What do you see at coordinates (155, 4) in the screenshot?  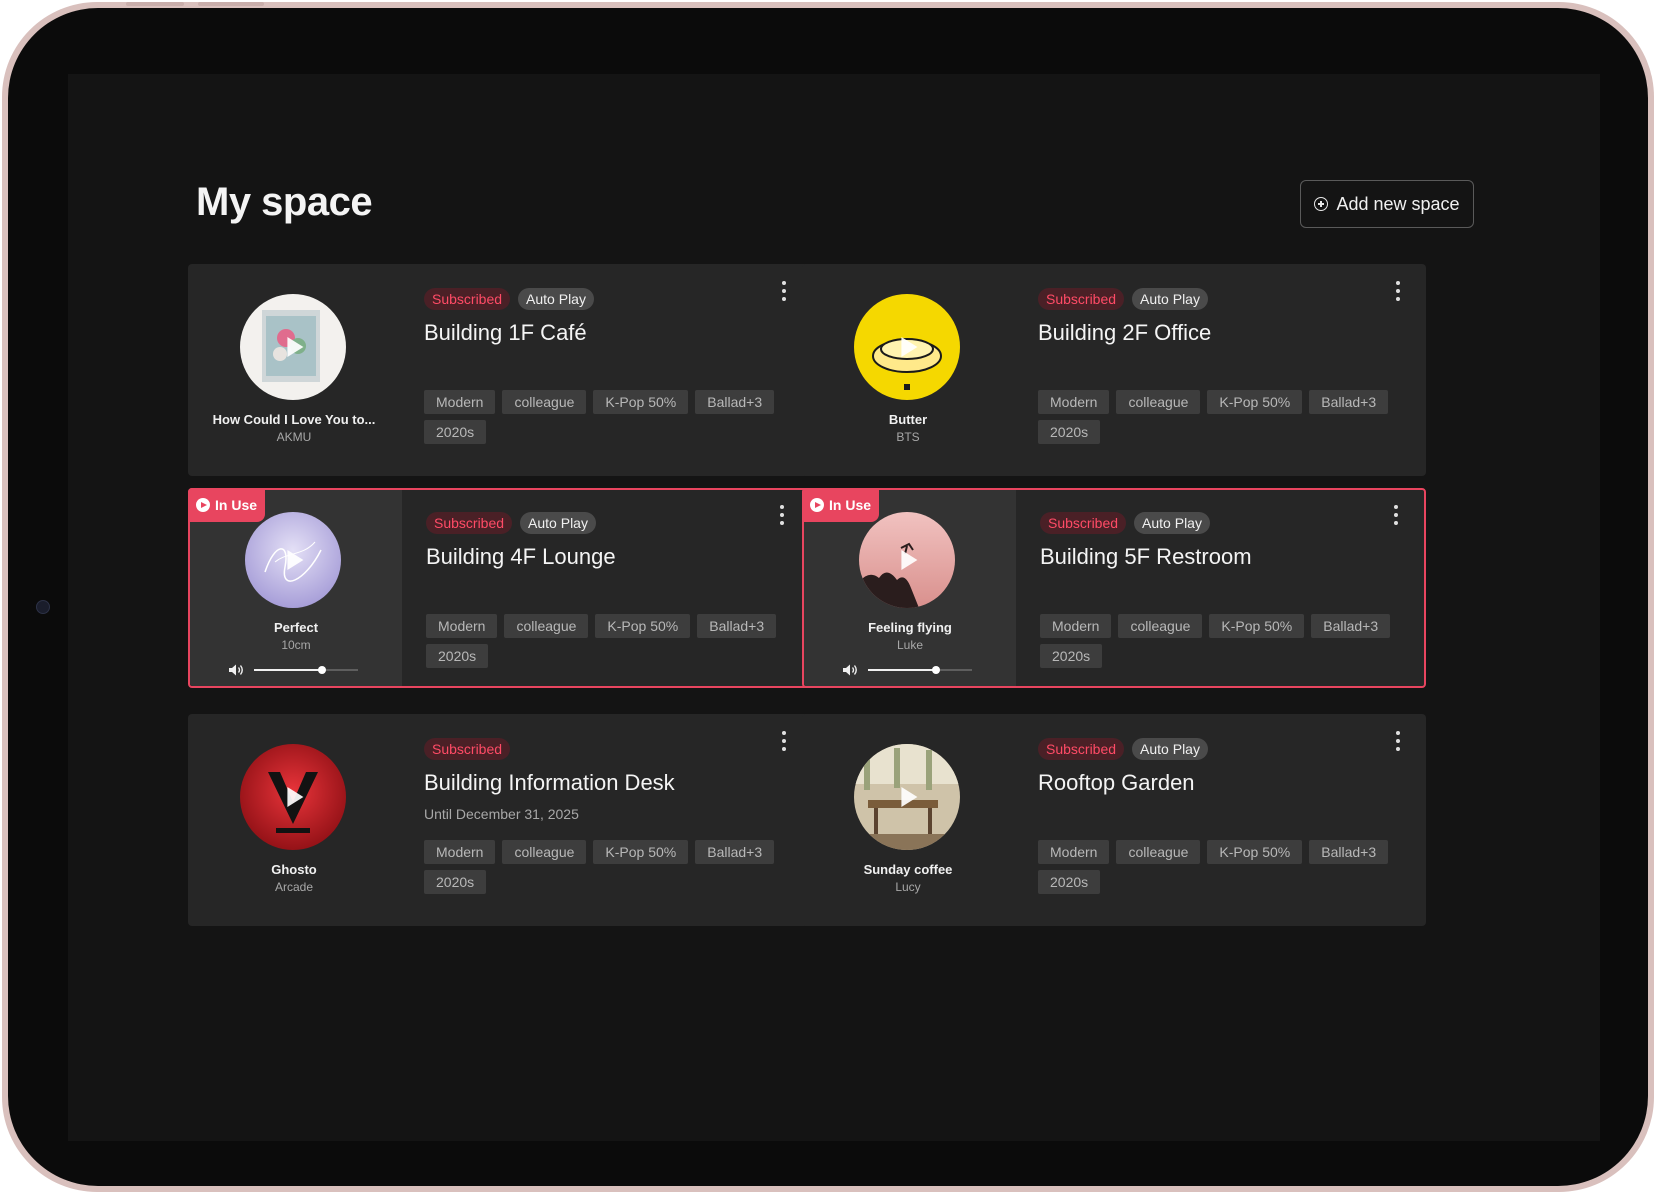 I see `volume-button` at bounding box center [155, 4].